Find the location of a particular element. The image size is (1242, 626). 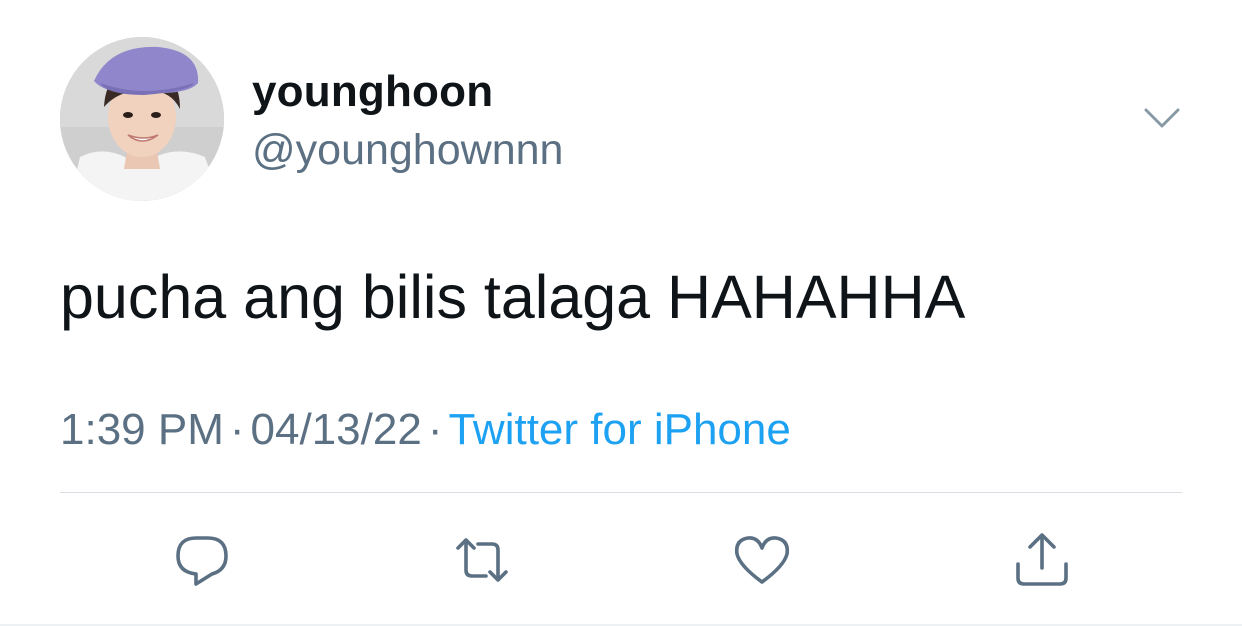

tweet-source-link: Twitter for iPhone is located at coordinates (619, 429).